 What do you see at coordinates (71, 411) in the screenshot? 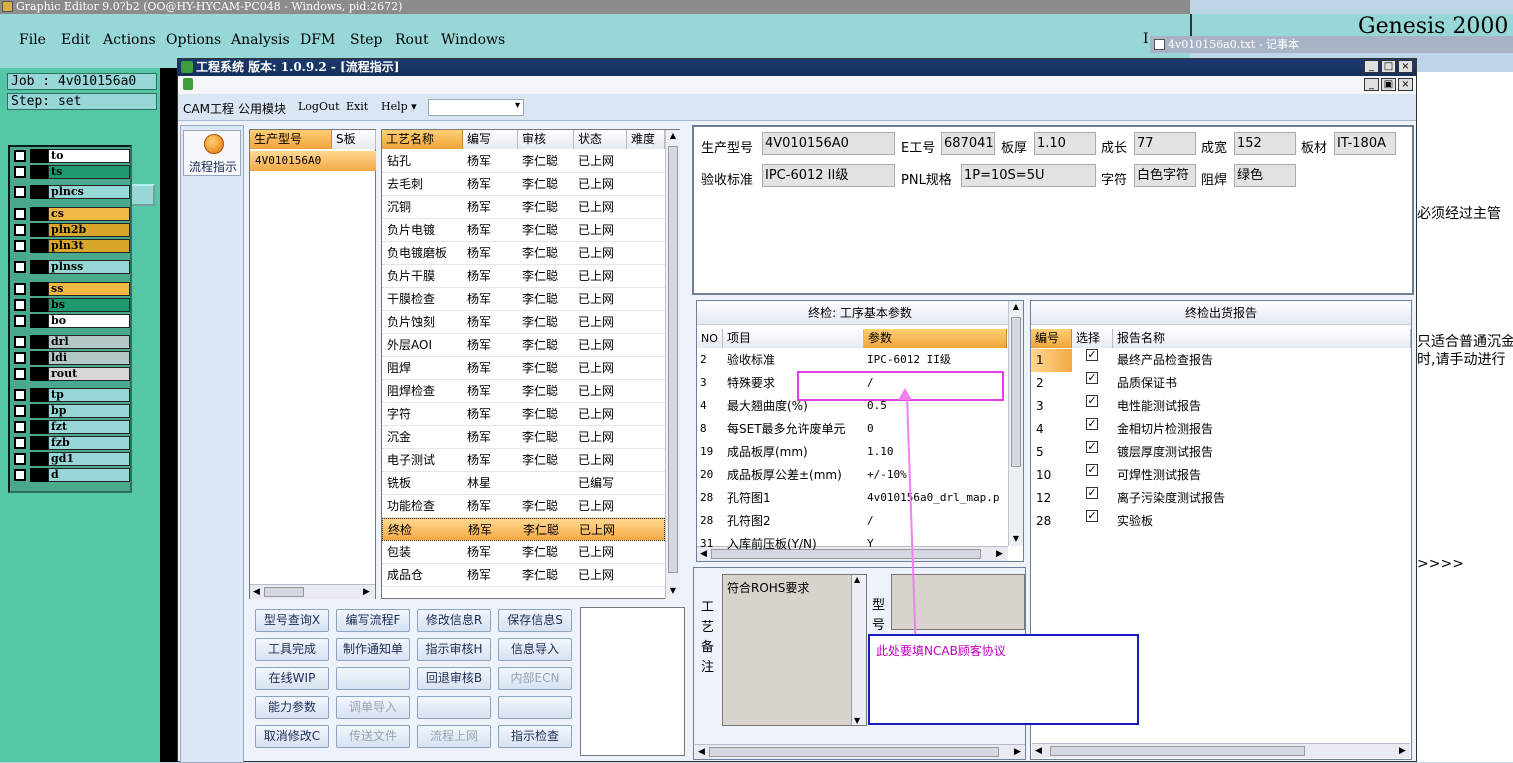
I see `layer-row: bp` at bounding box center [71, 411].